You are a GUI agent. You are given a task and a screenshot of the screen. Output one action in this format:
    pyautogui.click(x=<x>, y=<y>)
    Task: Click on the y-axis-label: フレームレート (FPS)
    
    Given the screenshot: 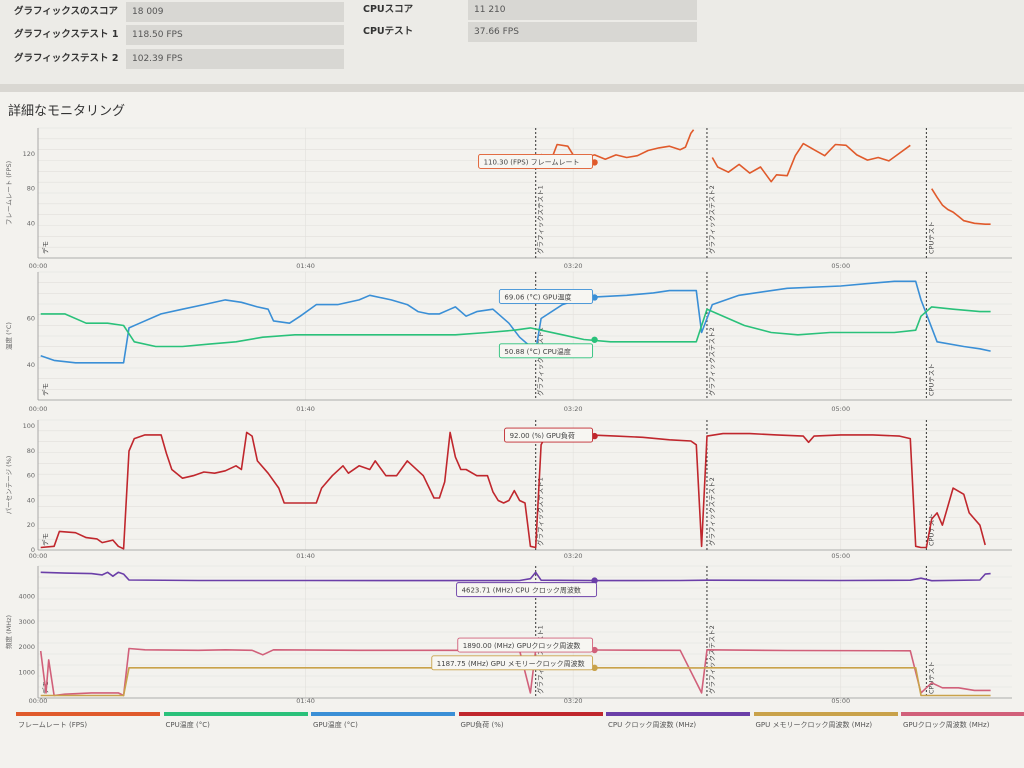 What is the action you would take?
    pyautogui.click(x=9, y=193)
    